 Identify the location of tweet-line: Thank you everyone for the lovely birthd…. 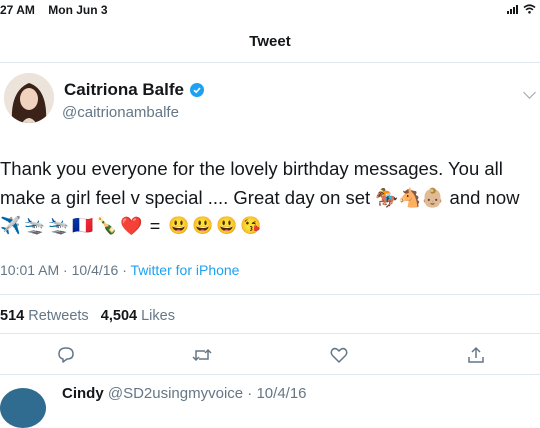
(251, 168).